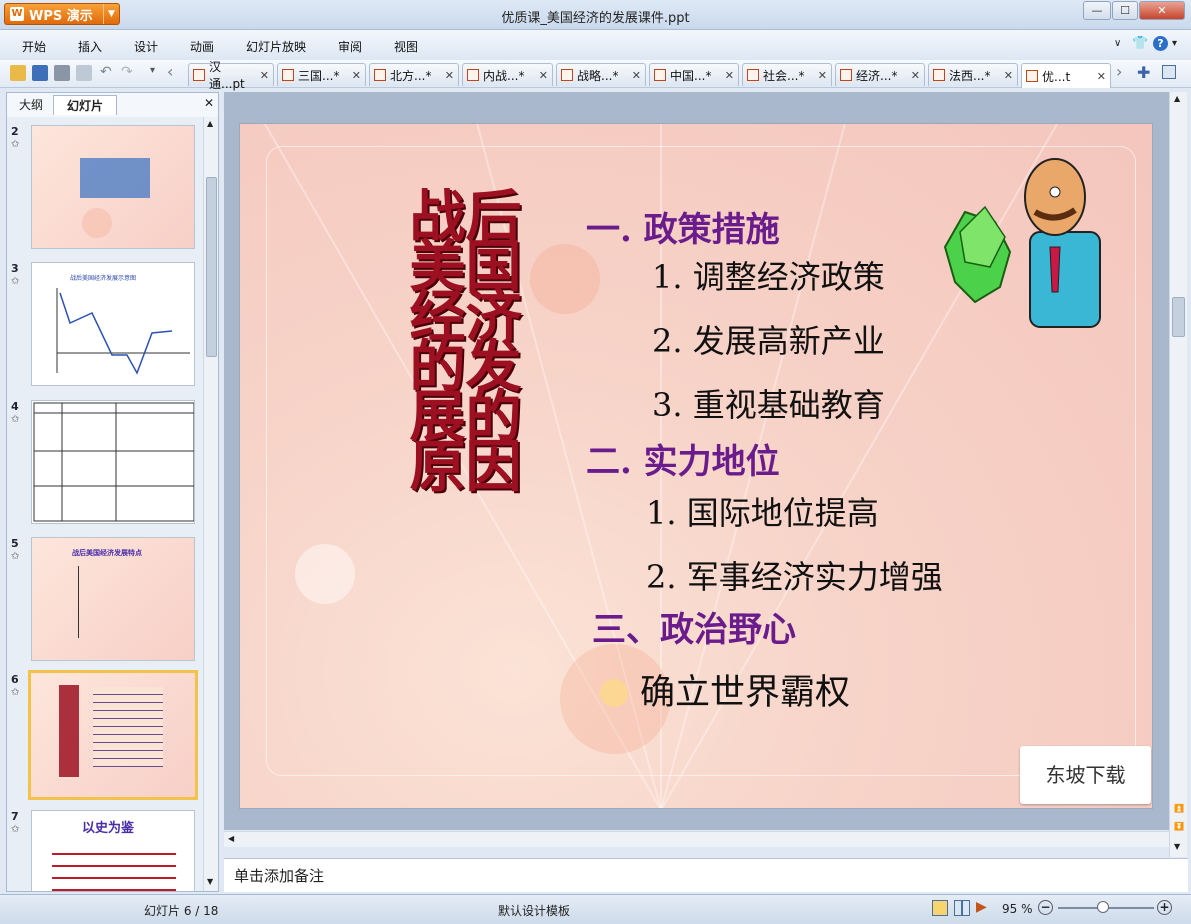  What do you see at coordinates (276, 46) in the screenshot?
I see `menu-slideshow: 幻灯片放映` at bounding box center [276, 46].